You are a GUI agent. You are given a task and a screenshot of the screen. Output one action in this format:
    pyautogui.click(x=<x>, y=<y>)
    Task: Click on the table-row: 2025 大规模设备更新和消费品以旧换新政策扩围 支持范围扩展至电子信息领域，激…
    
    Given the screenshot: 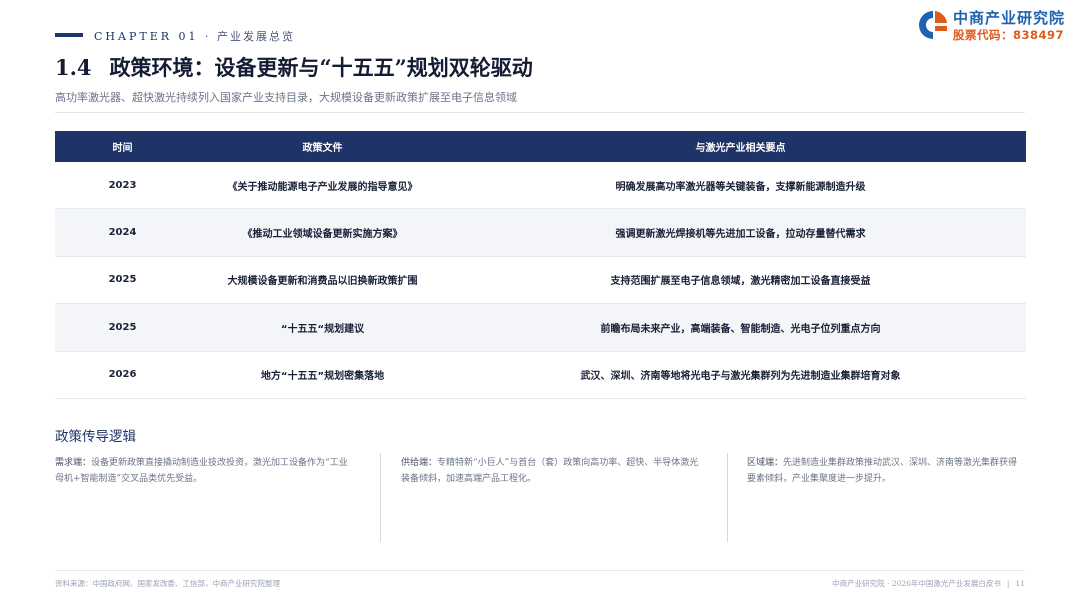 What is the action you would take?
    pyautogui.click(x=540, y=281)
    